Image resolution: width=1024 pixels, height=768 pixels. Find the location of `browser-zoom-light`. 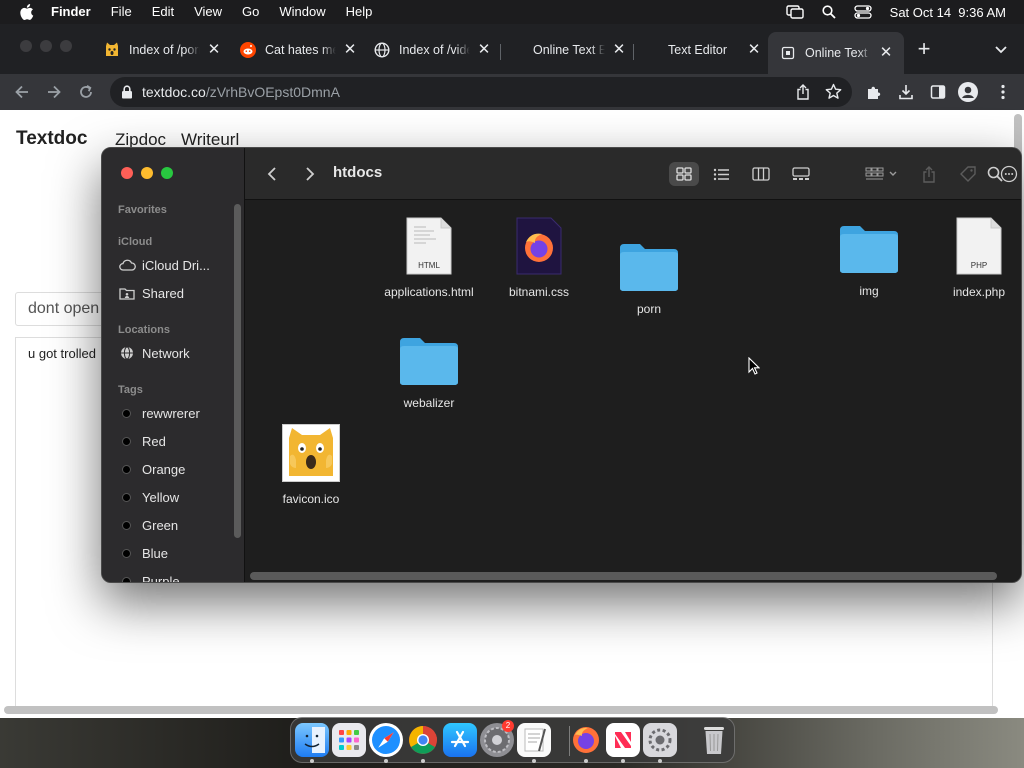

browser-zoom-light is located at coordinates (66, 46).